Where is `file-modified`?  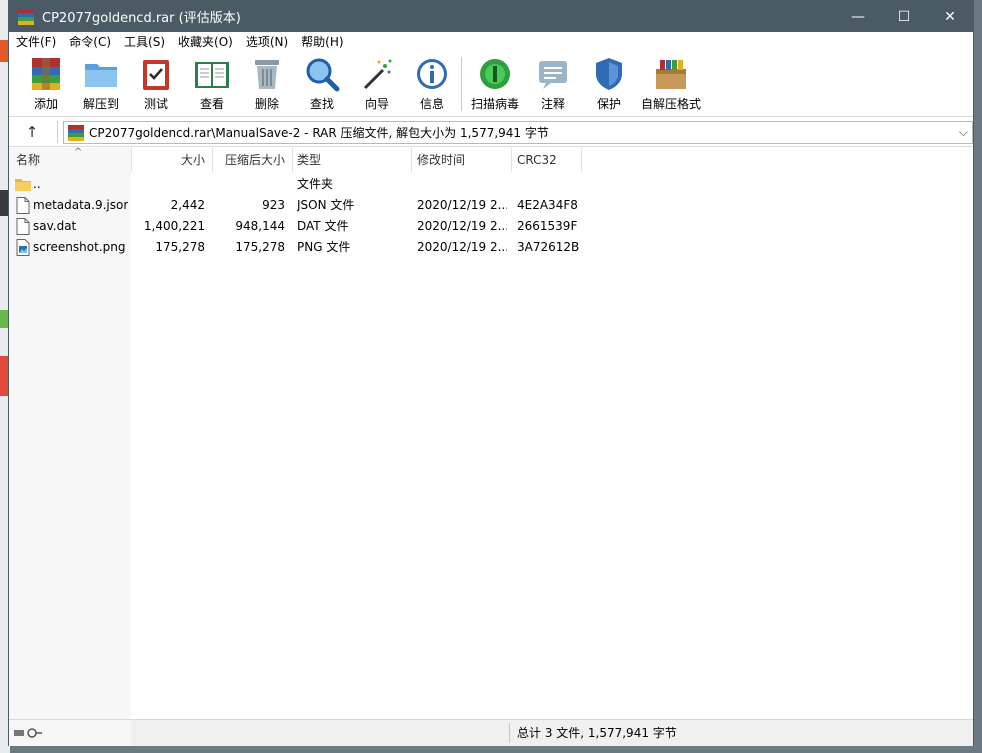 file-modified is located at coordinates (462, 184).